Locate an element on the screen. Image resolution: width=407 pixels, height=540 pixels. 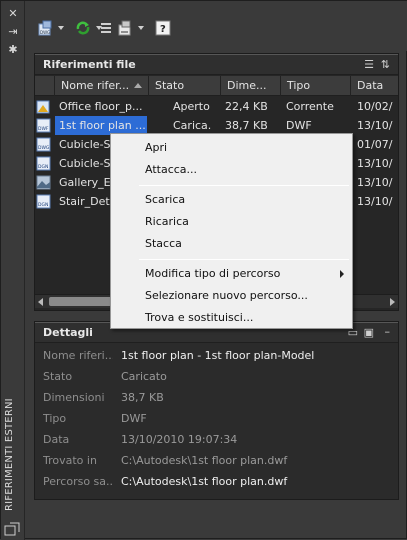
column-header-type: Tipo is located at coordinates (316, 86).